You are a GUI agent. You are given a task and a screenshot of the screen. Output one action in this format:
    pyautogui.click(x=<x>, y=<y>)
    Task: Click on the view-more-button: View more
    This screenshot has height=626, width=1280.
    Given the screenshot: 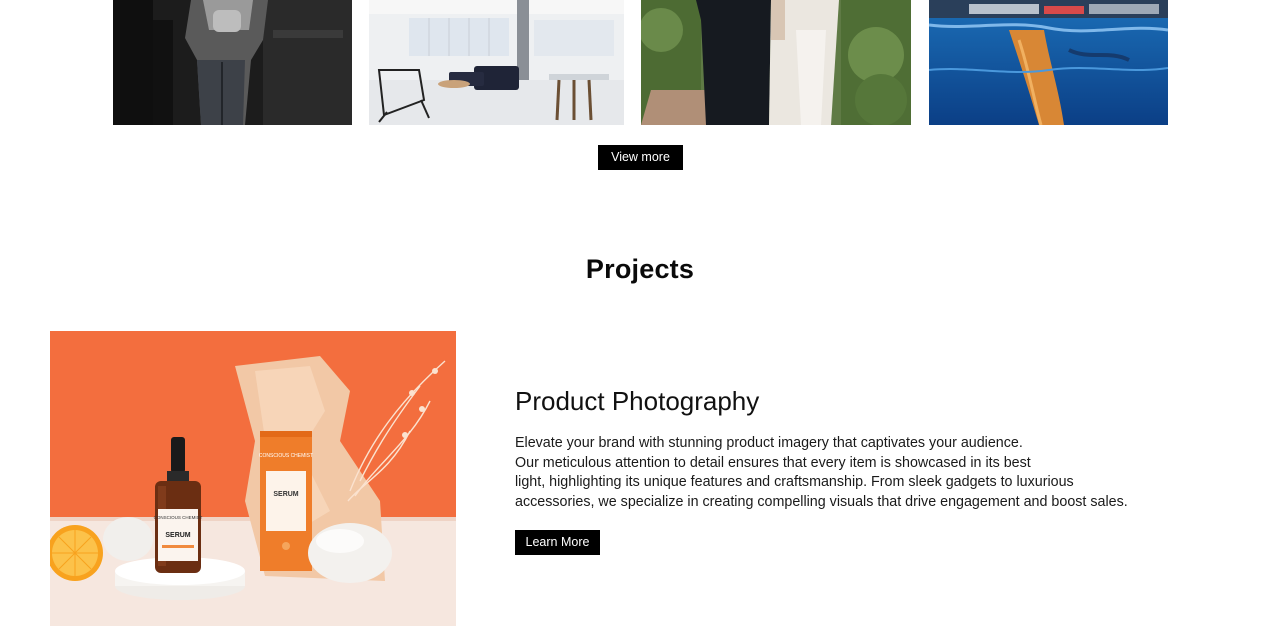 What is the action you would take?
    pyautogui.click(x=640, y=157)
    